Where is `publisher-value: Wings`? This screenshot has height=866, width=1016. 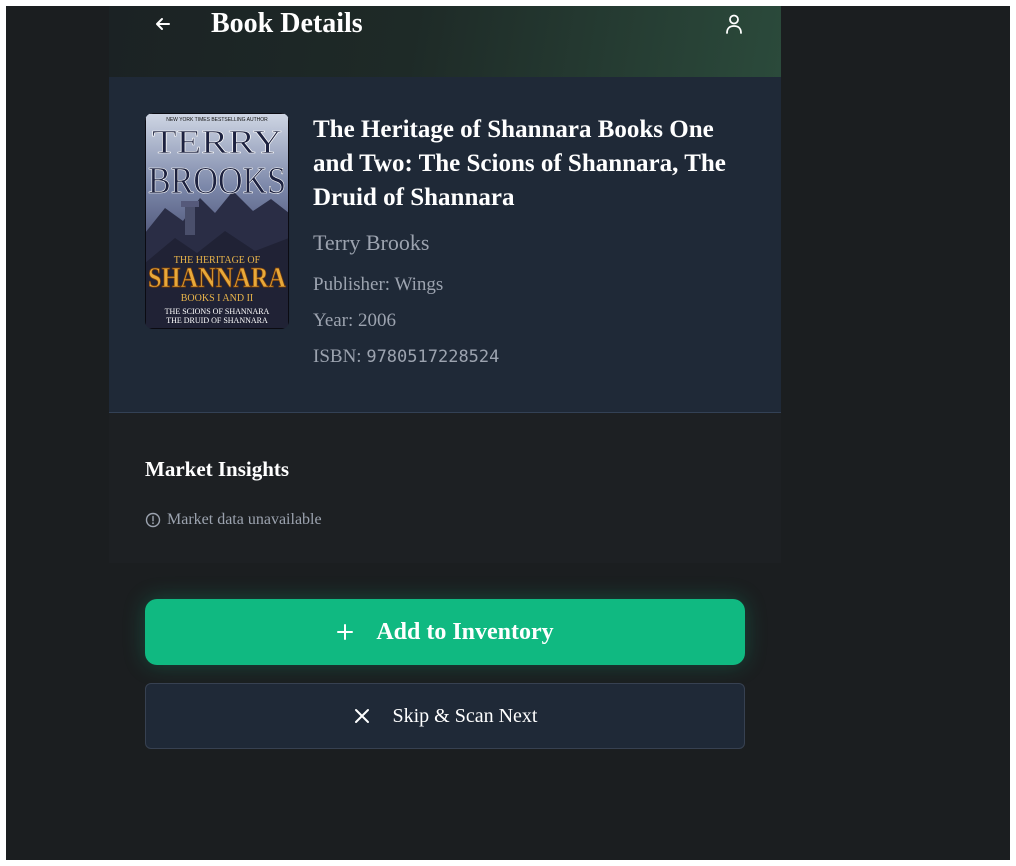
publisher-value: Wings is located at coordinates (419, 284).